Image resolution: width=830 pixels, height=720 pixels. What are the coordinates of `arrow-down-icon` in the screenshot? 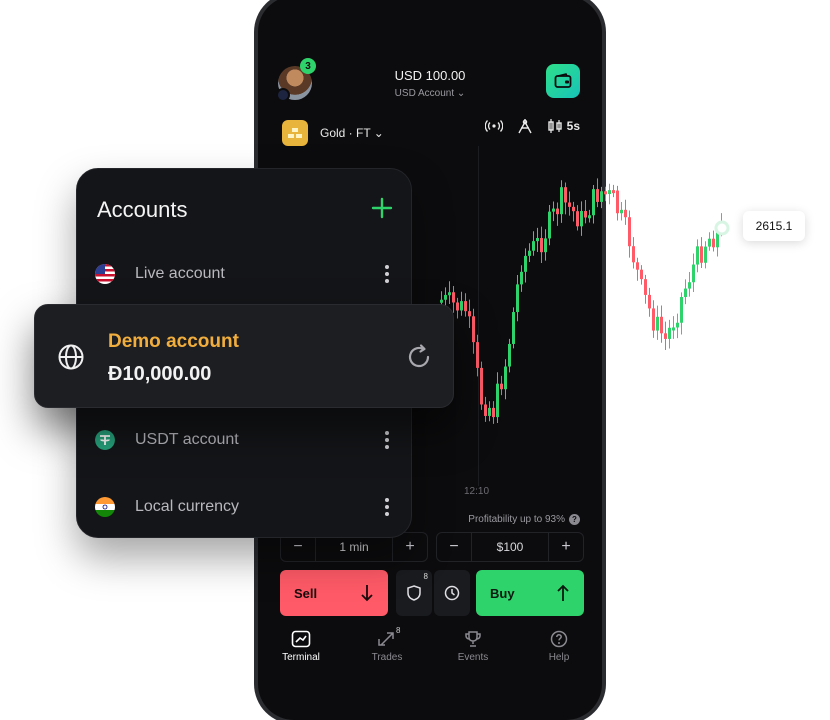 It's located at (367, 593).